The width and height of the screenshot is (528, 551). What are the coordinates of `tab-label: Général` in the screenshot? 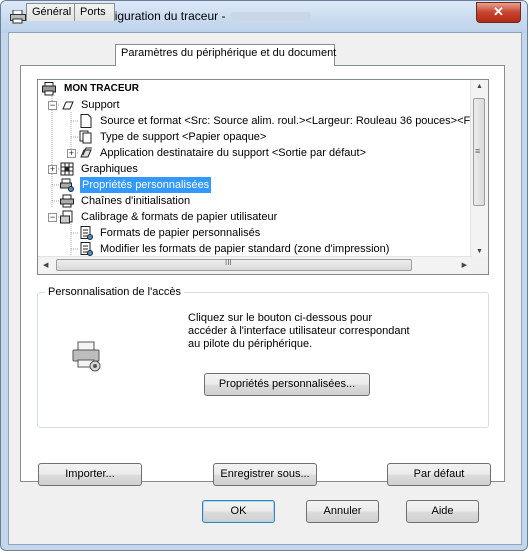 It's located at (52, 12).